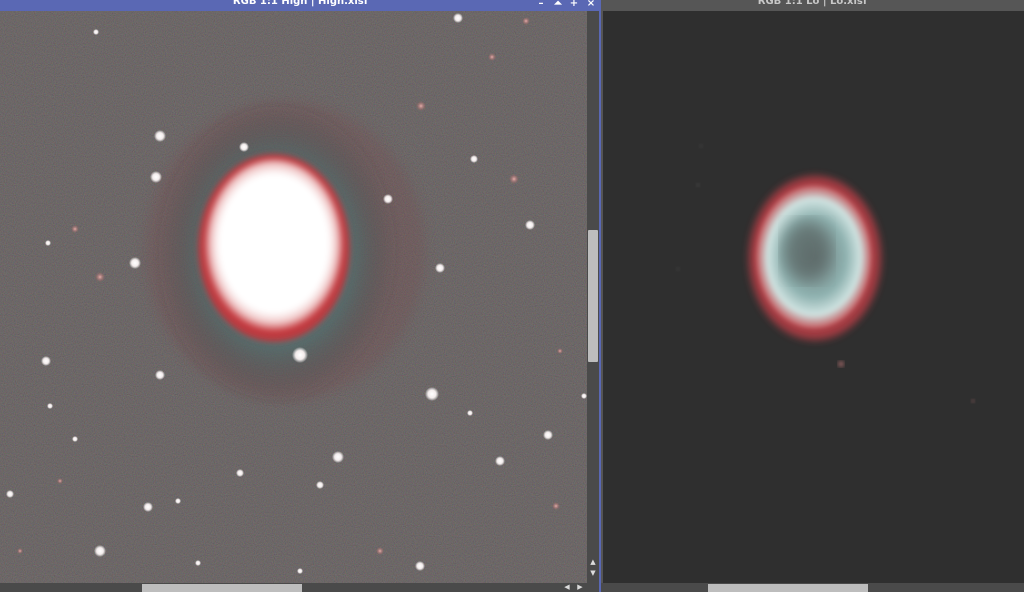  What do you see at coordinates (593, 573) in the screenshot?
I see `scroll-down-icon: ▼` at bounding box center [593, 573].